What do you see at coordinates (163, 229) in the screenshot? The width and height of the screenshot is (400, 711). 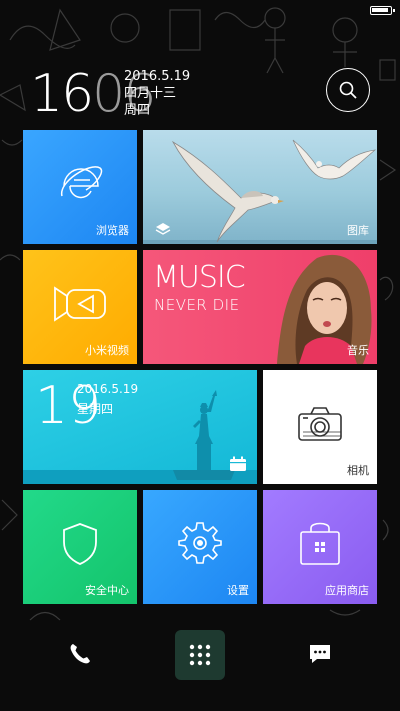 I see `layers-icon` at bounding box center [163, 229].